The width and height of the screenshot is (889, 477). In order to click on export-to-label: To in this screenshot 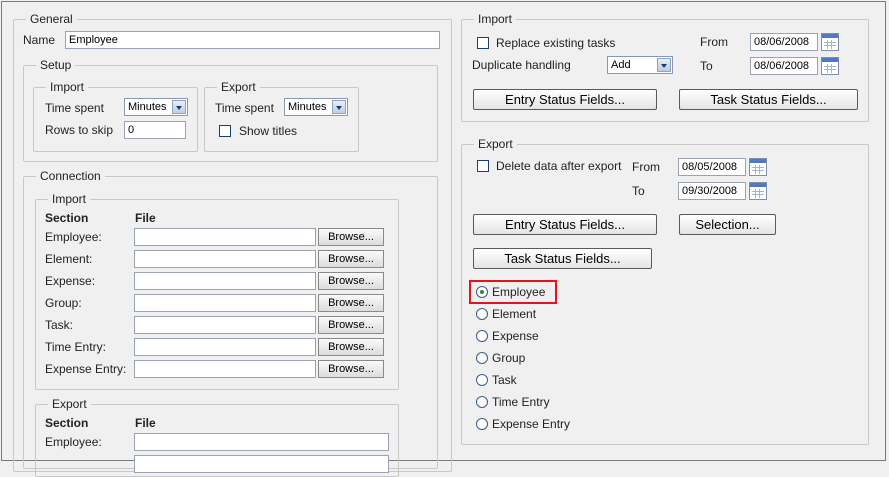, I will do `click(638, 191)`.